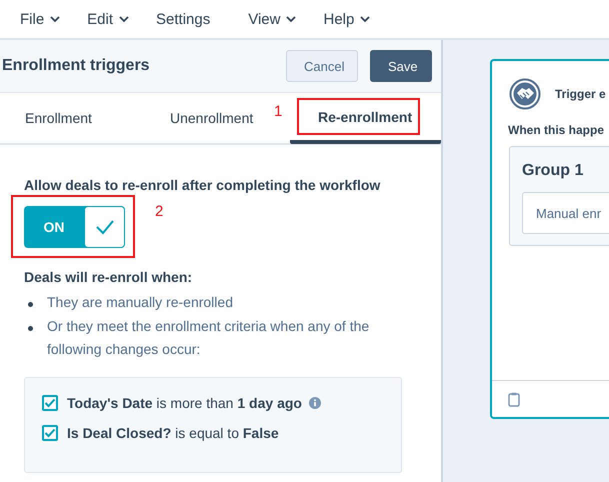 This screenshot has width=609, height=482. Describe the element at coordinates (173, 433) in the screenshot. I see `criterion-text: Is Deal Closed? is equal to False` at that location.